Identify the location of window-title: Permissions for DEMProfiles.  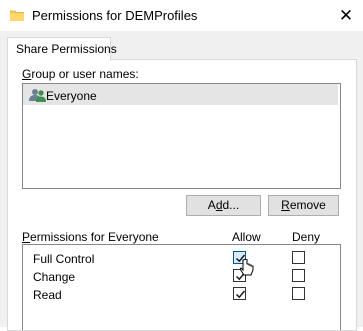
(115, 15).